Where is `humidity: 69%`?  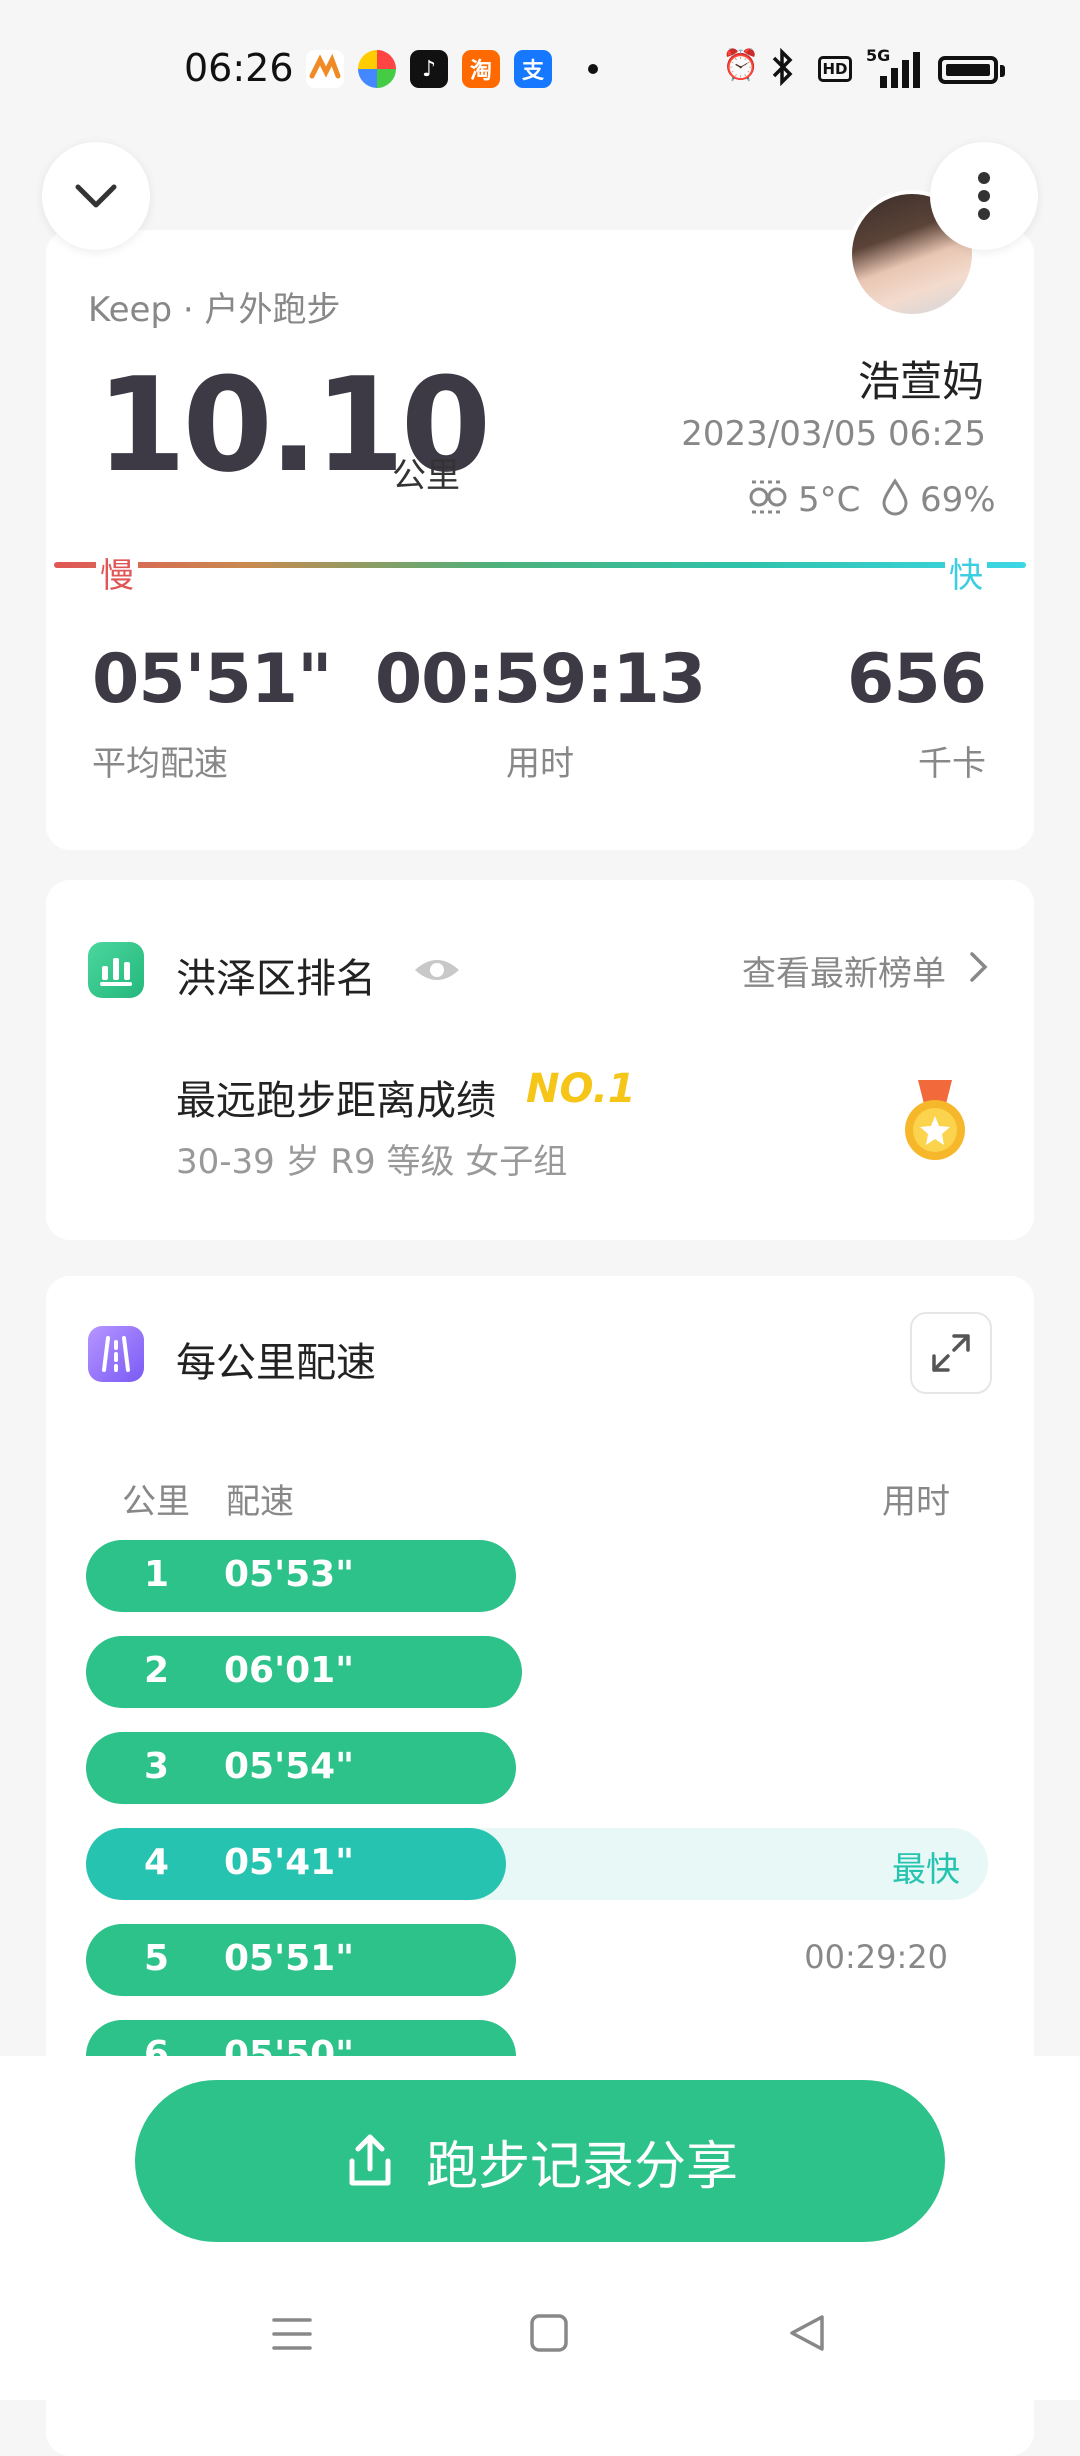 humidity: 69% is located at coordinates (958, 500).